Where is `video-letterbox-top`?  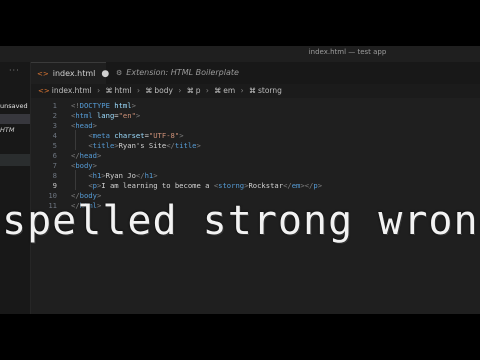 video-letterbox-top is located at coordinates (240, 23).